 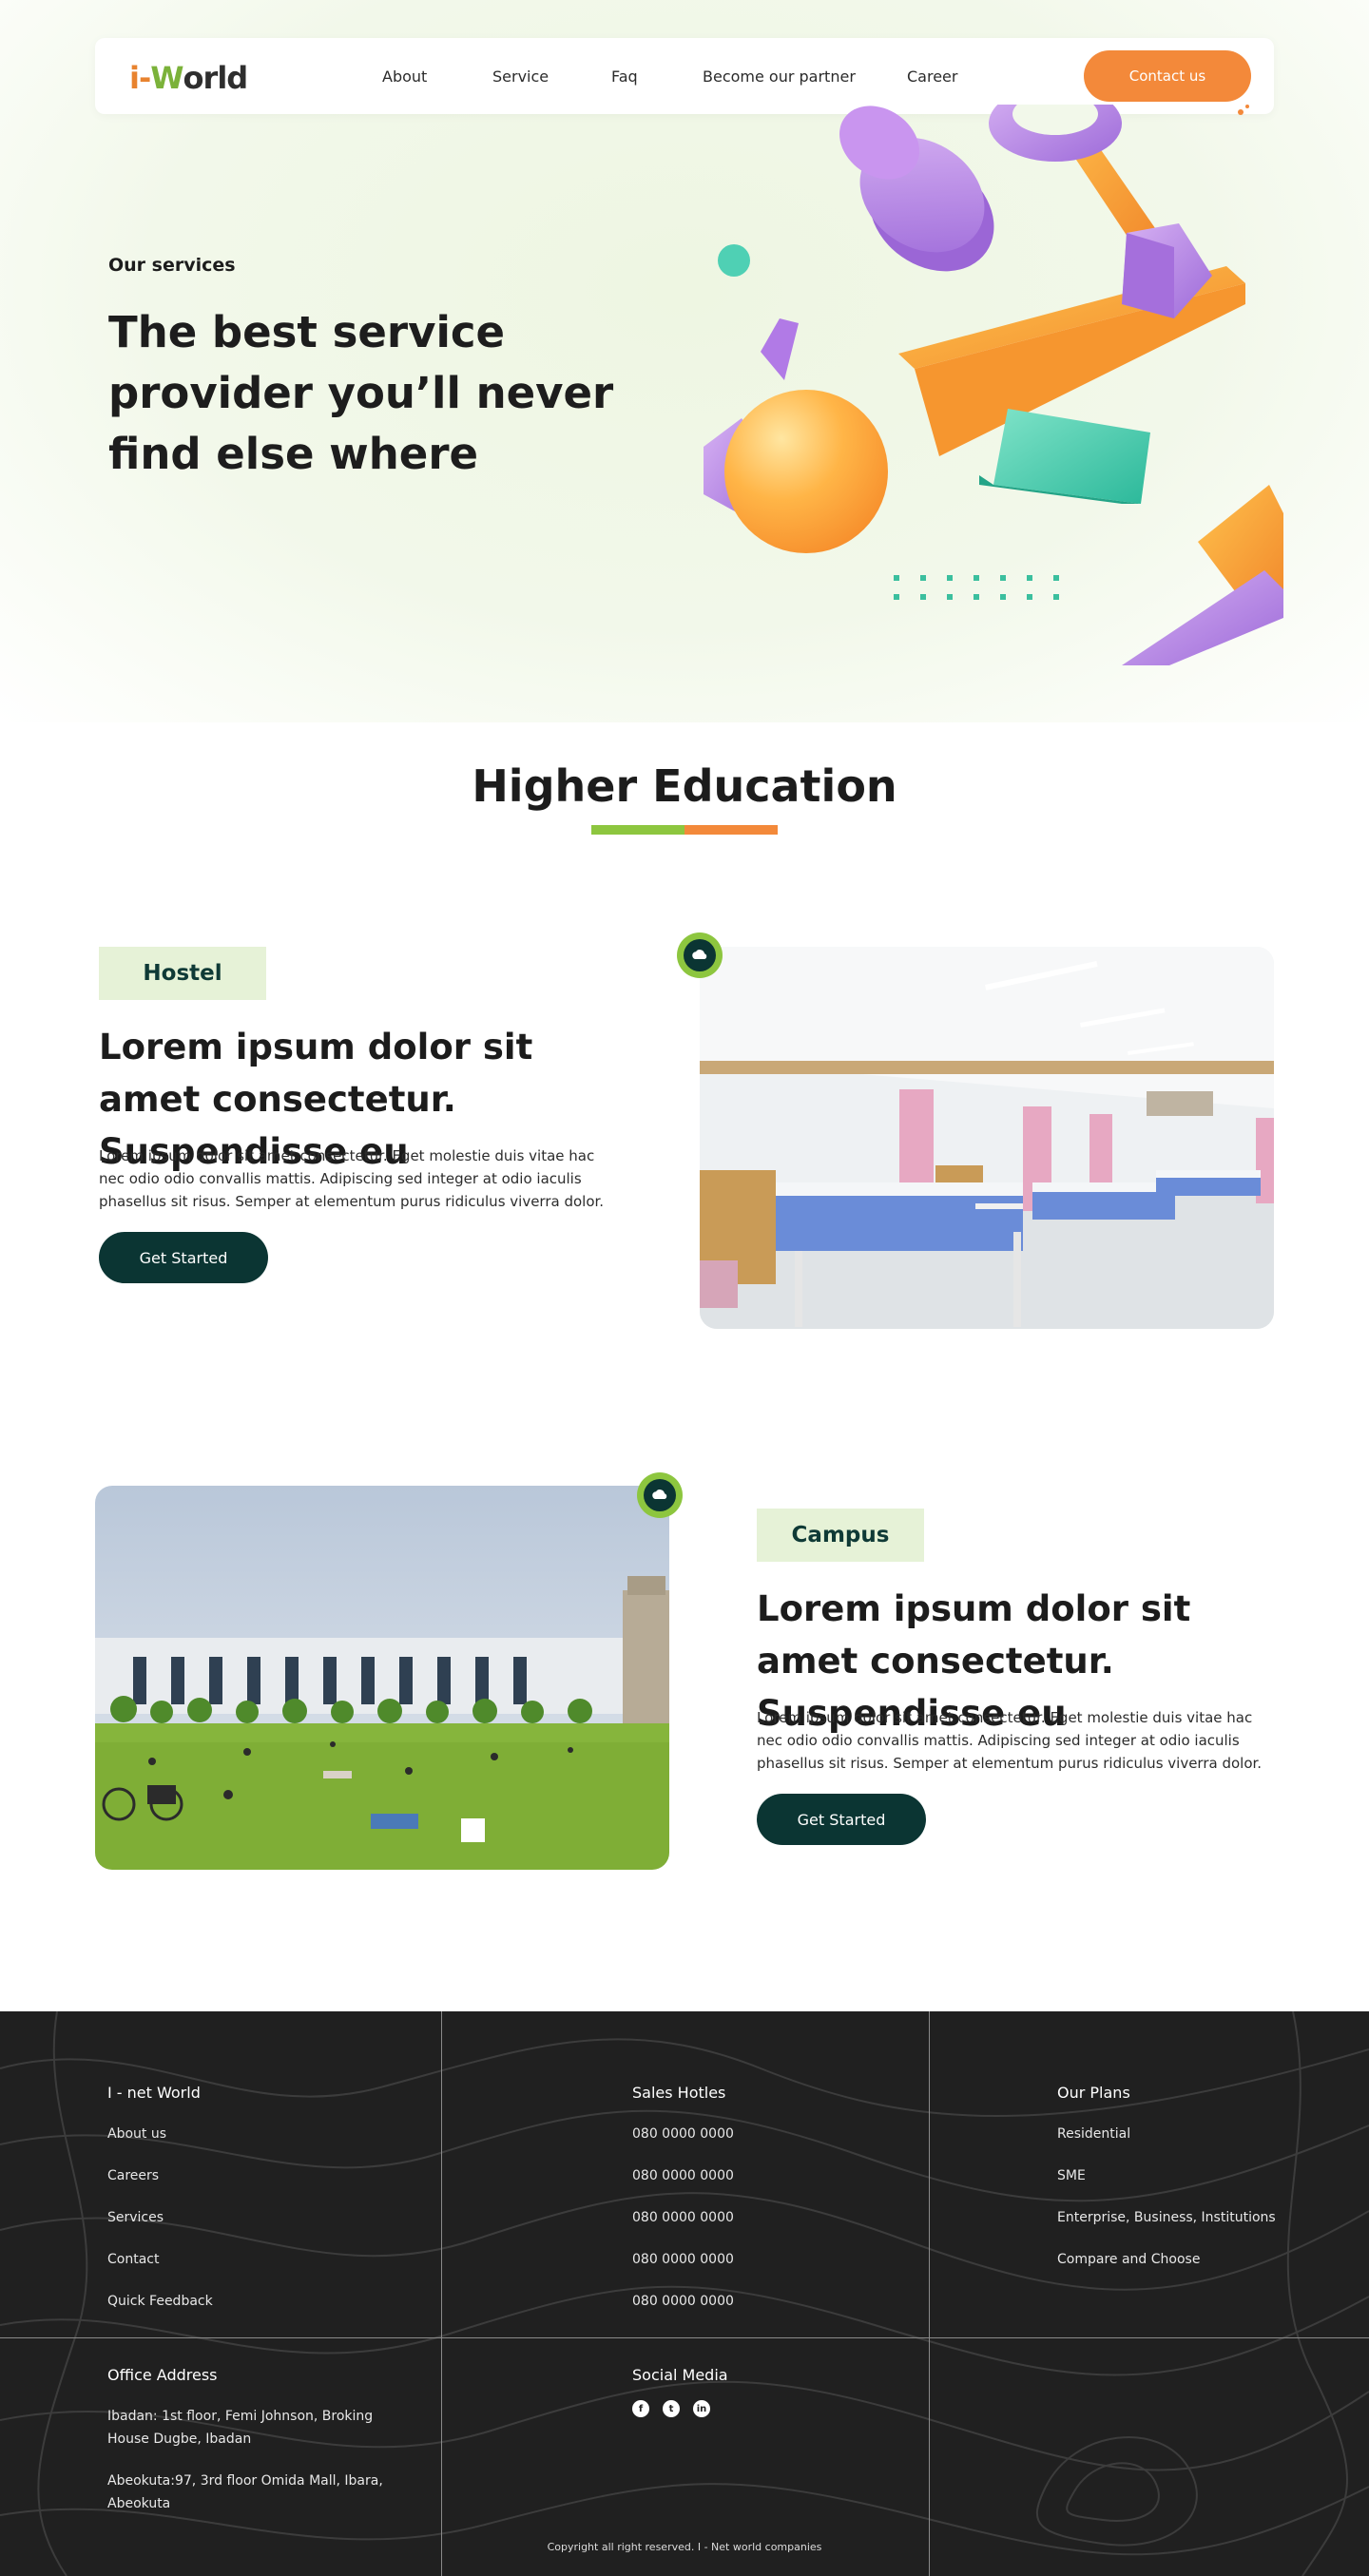 What do you see at coordinates (624, 77) in the screenshot?
I see `nav-faq: Faq` at bounding box center [624, 77].